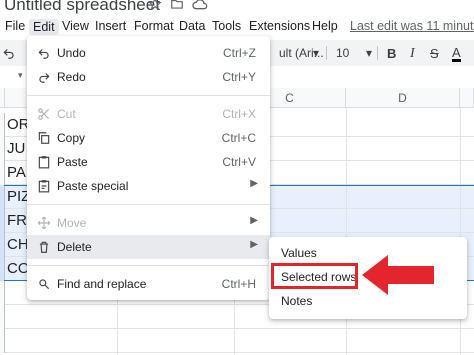 The image size is (474, 355). I want to click on text-color-button: A, so click(456, 54).